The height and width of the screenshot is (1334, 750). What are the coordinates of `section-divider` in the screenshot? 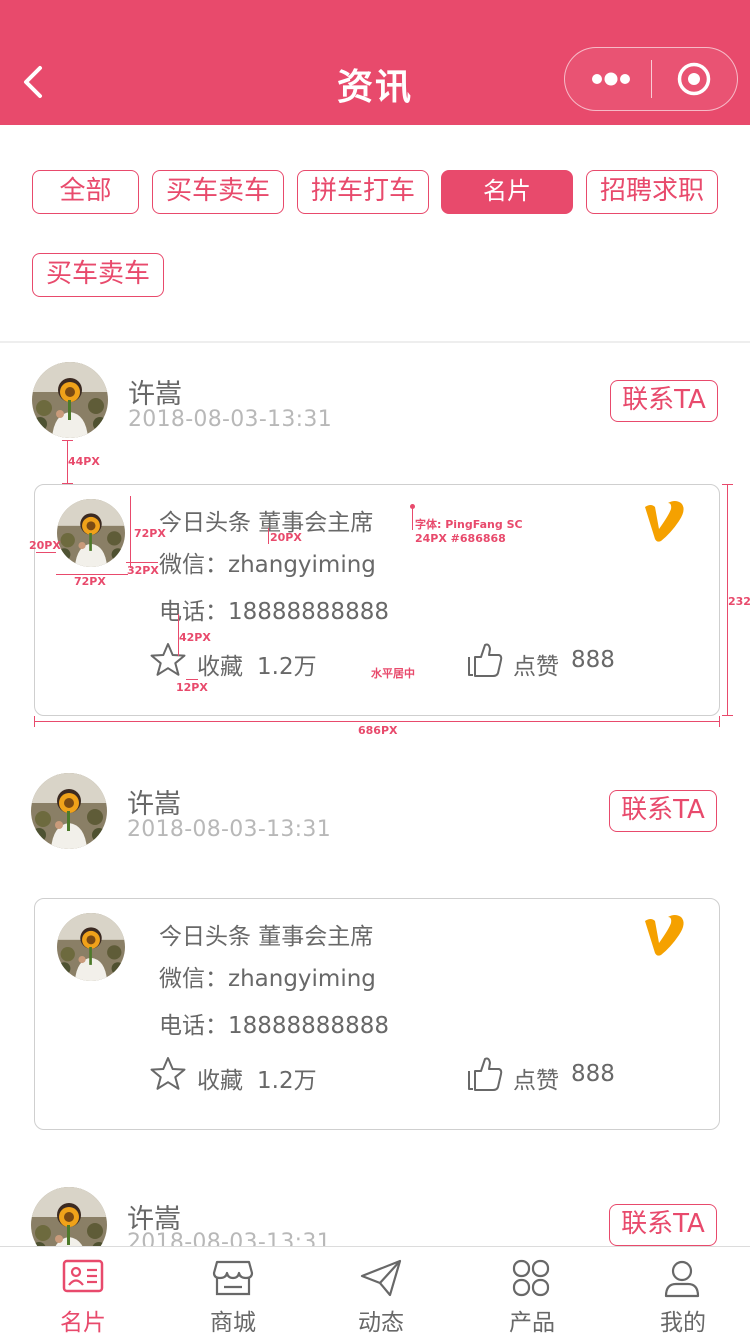 It's located at (375, 342).